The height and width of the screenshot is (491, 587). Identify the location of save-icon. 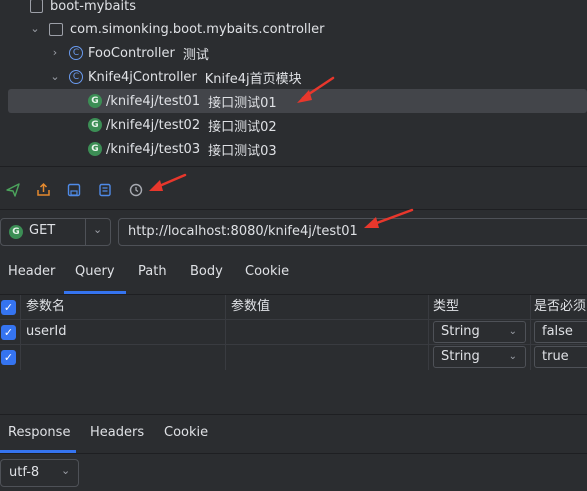
(74, 190).